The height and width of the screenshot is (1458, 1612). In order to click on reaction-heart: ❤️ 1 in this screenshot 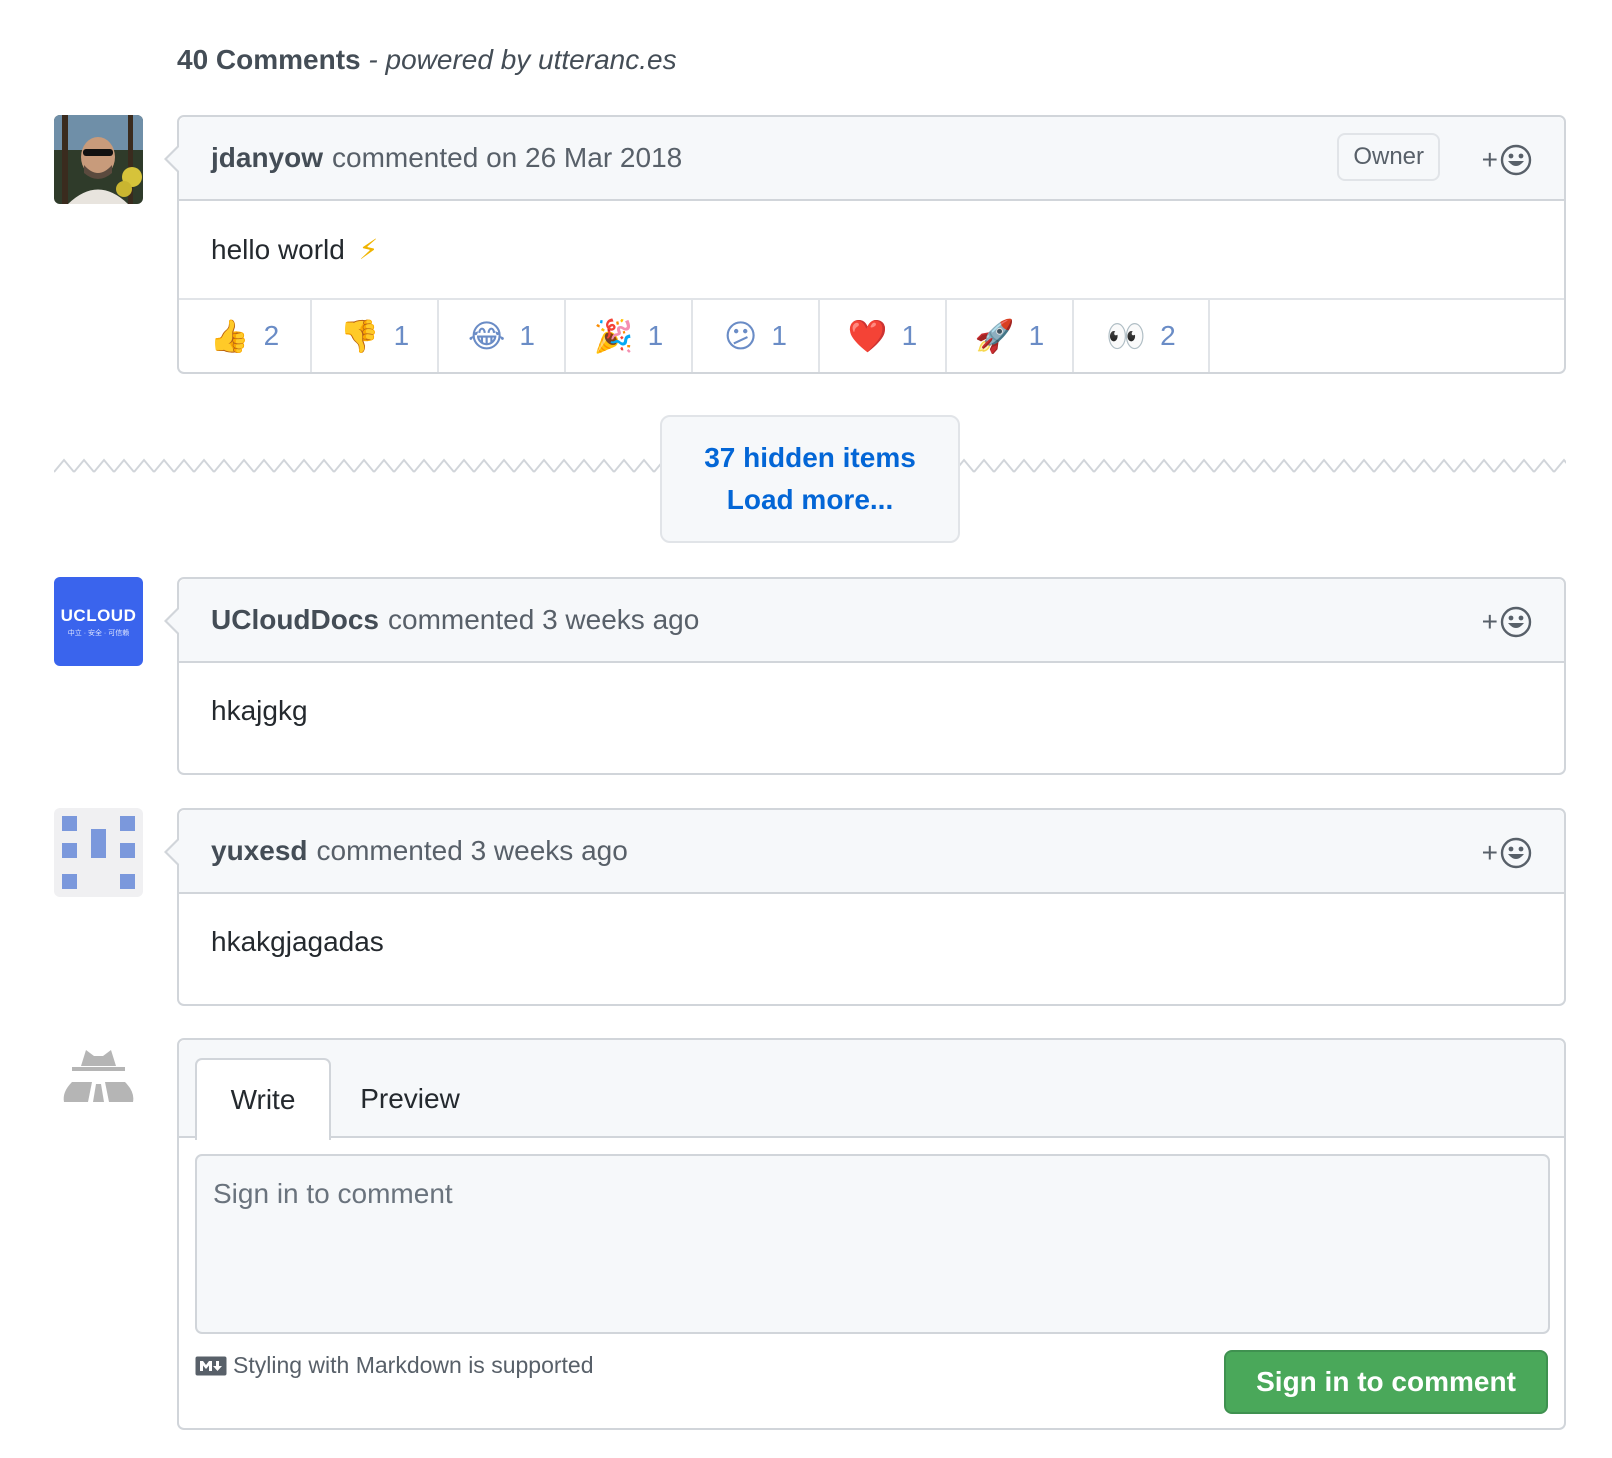, I will do `click(883, 336)`.